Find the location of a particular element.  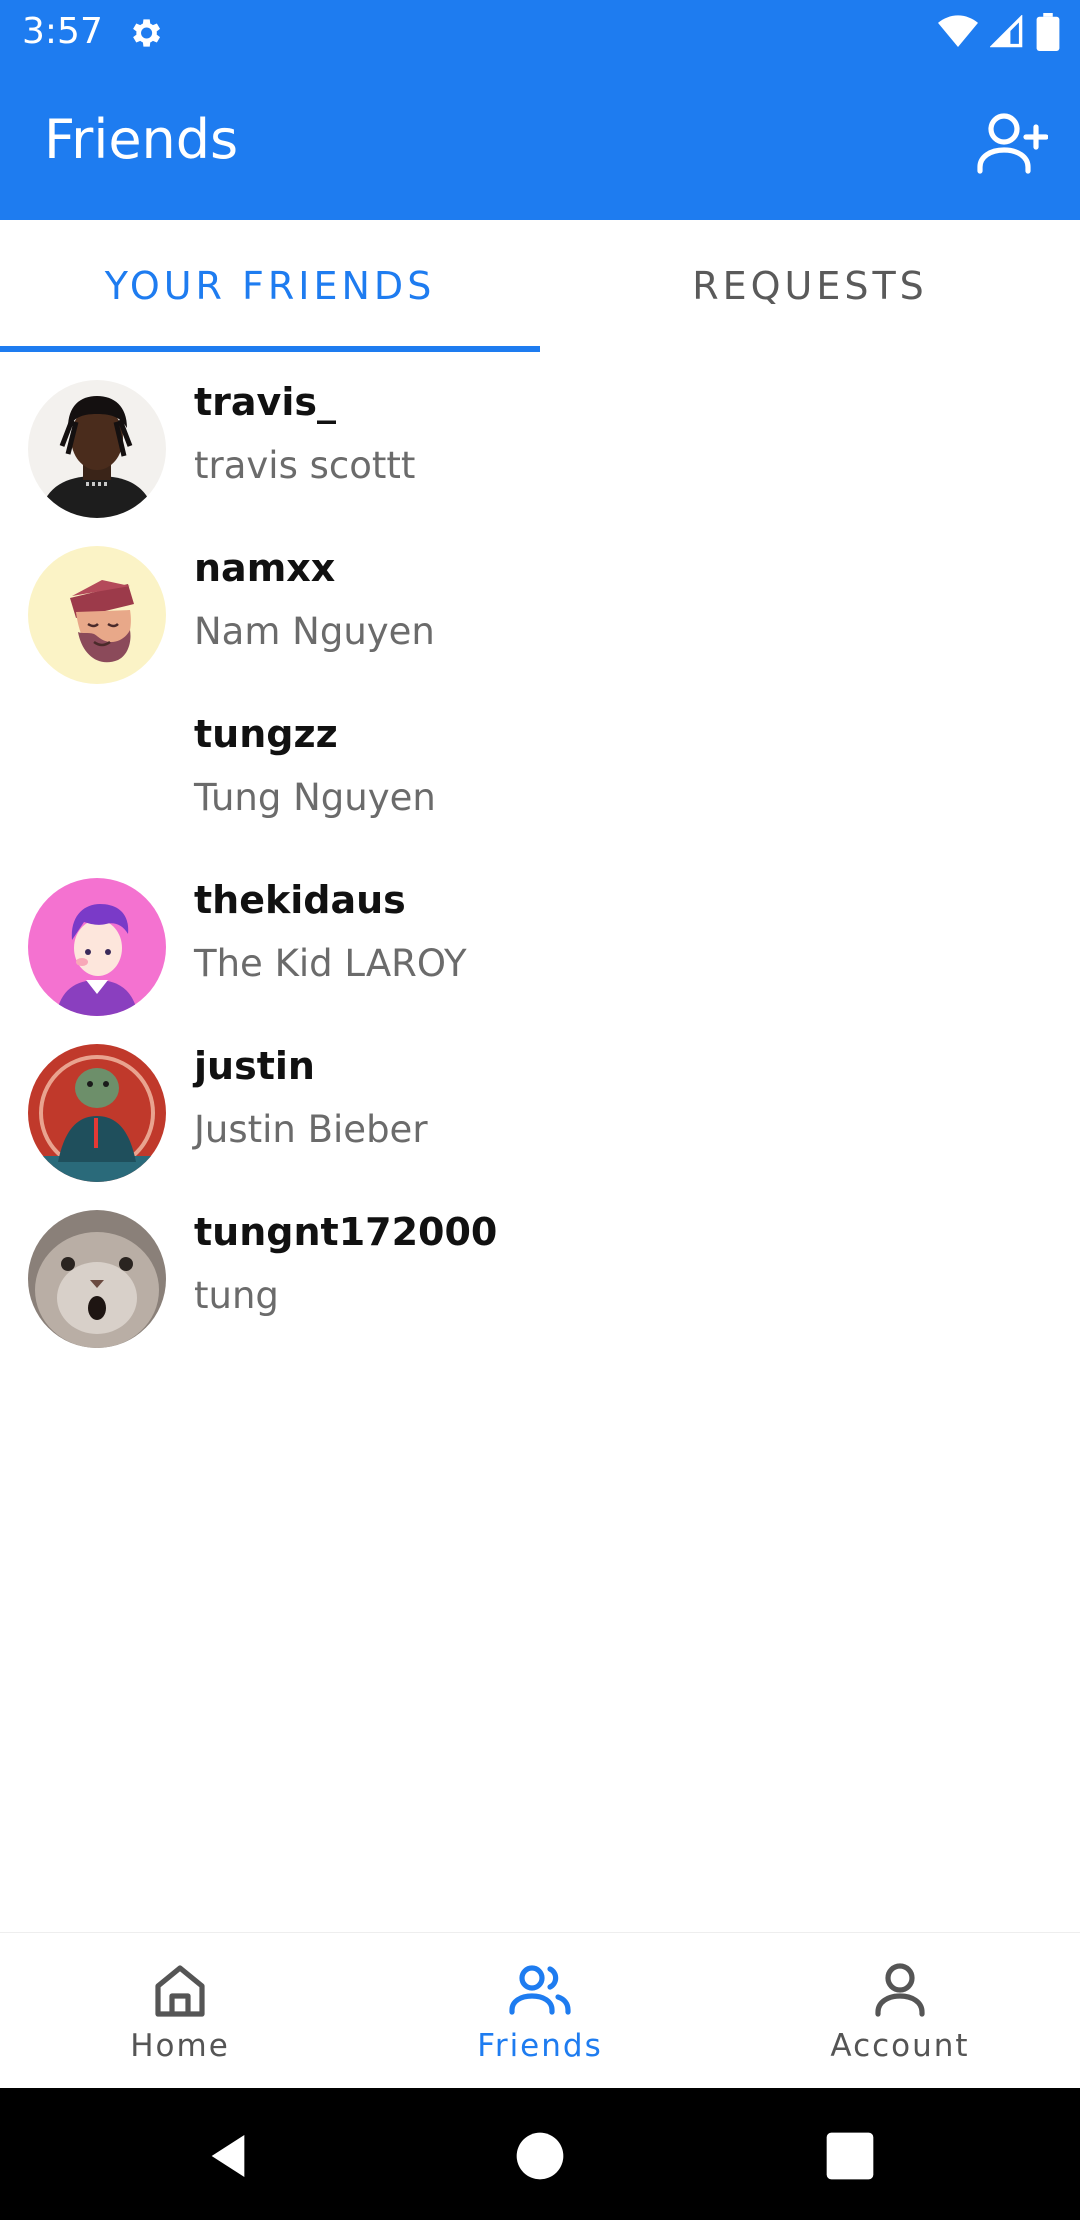

friend-username: tungnt172000 is located at coordinates (346, 1232).